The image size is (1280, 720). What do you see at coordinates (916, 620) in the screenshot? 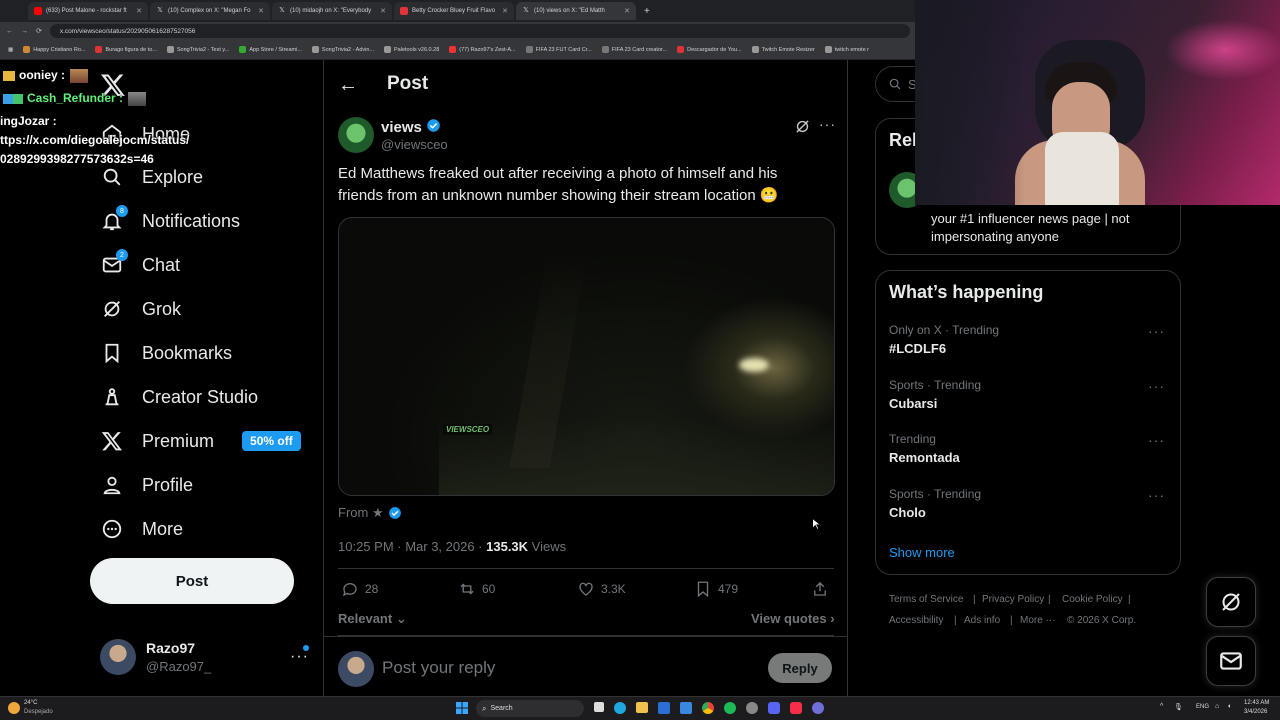
I see `footer-link-accessibility: Accessibility` at bounding box center [916, 620].